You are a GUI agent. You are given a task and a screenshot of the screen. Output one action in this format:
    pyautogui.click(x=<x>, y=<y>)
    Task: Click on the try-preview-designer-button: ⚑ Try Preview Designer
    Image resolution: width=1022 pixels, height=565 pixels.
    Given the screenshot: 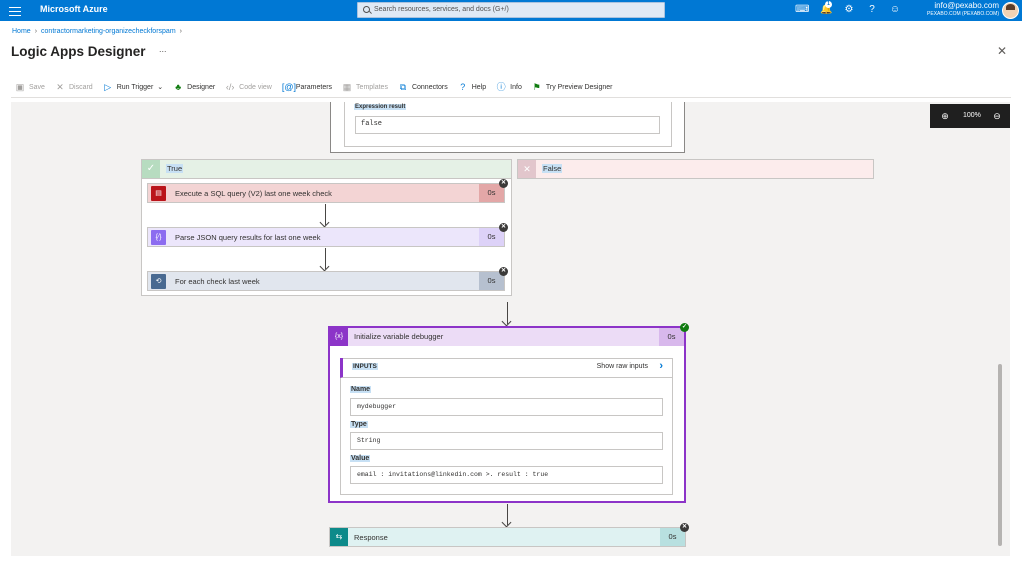 What is the action you would take?
    pyautogui.click(x=572, y=87)
    